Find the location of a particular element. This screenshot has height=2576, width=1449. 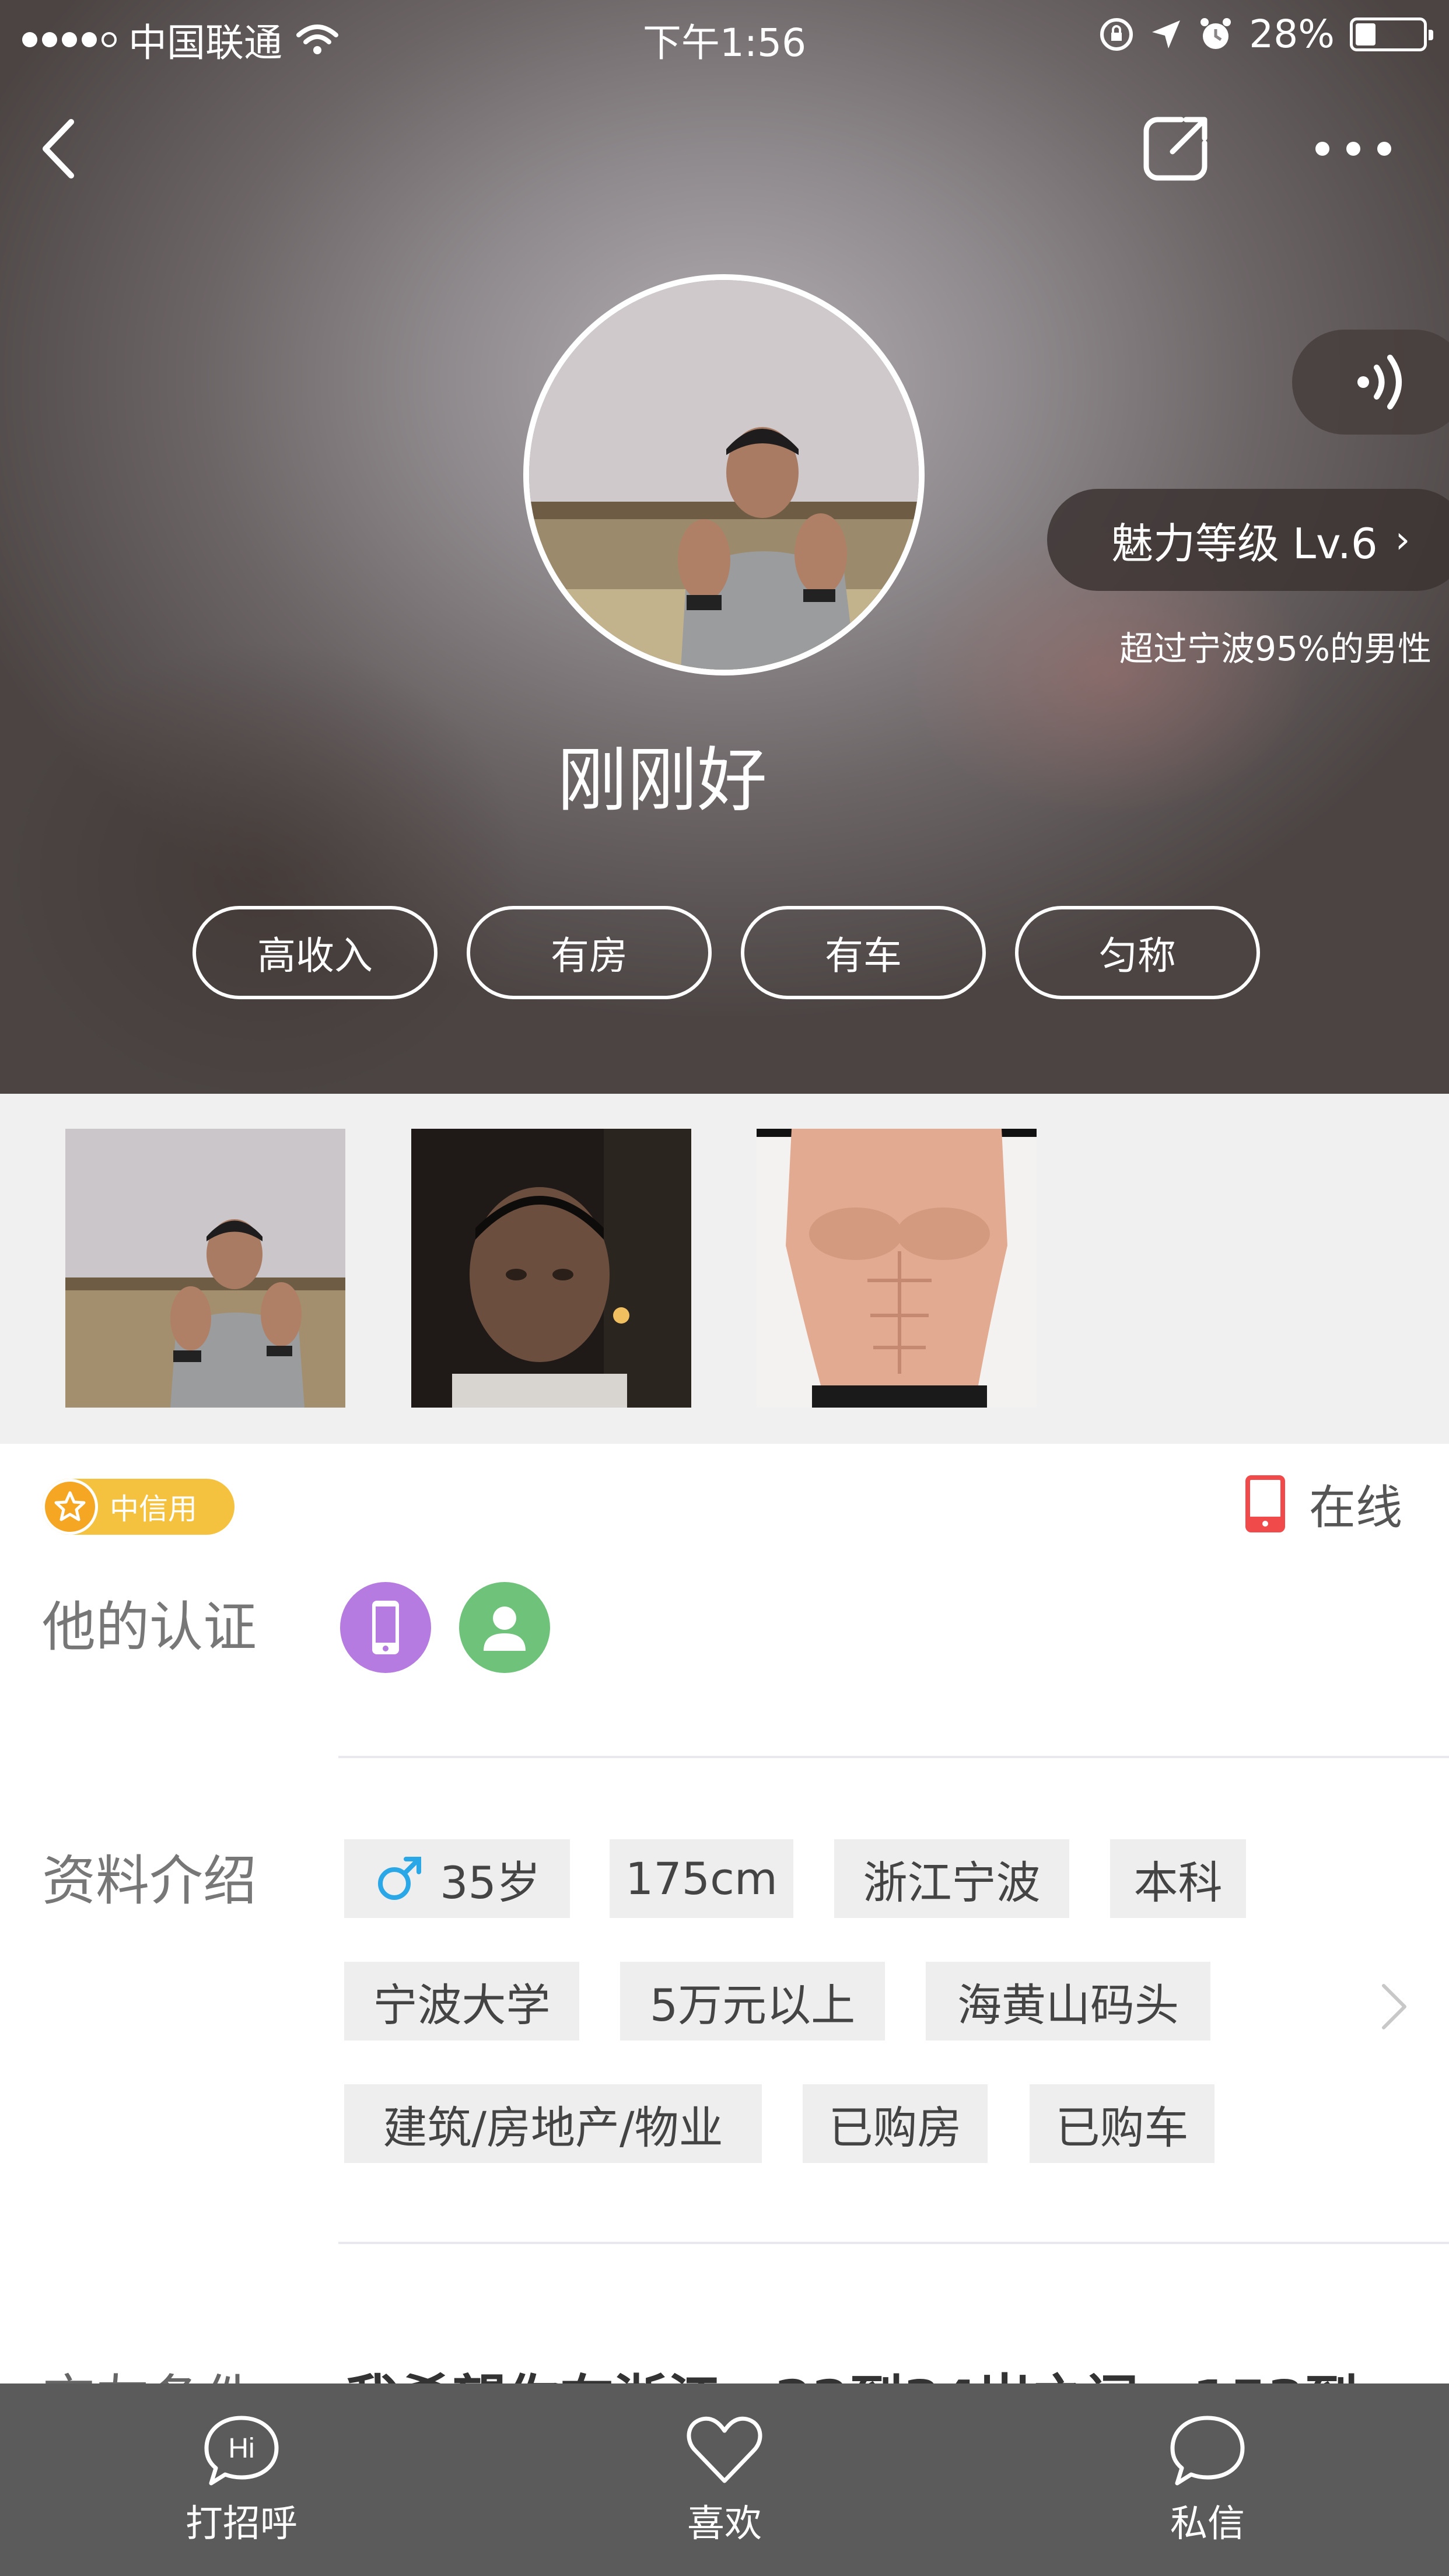

greet-button: Hi 打招呼 is located at coordinates (242, 2479).